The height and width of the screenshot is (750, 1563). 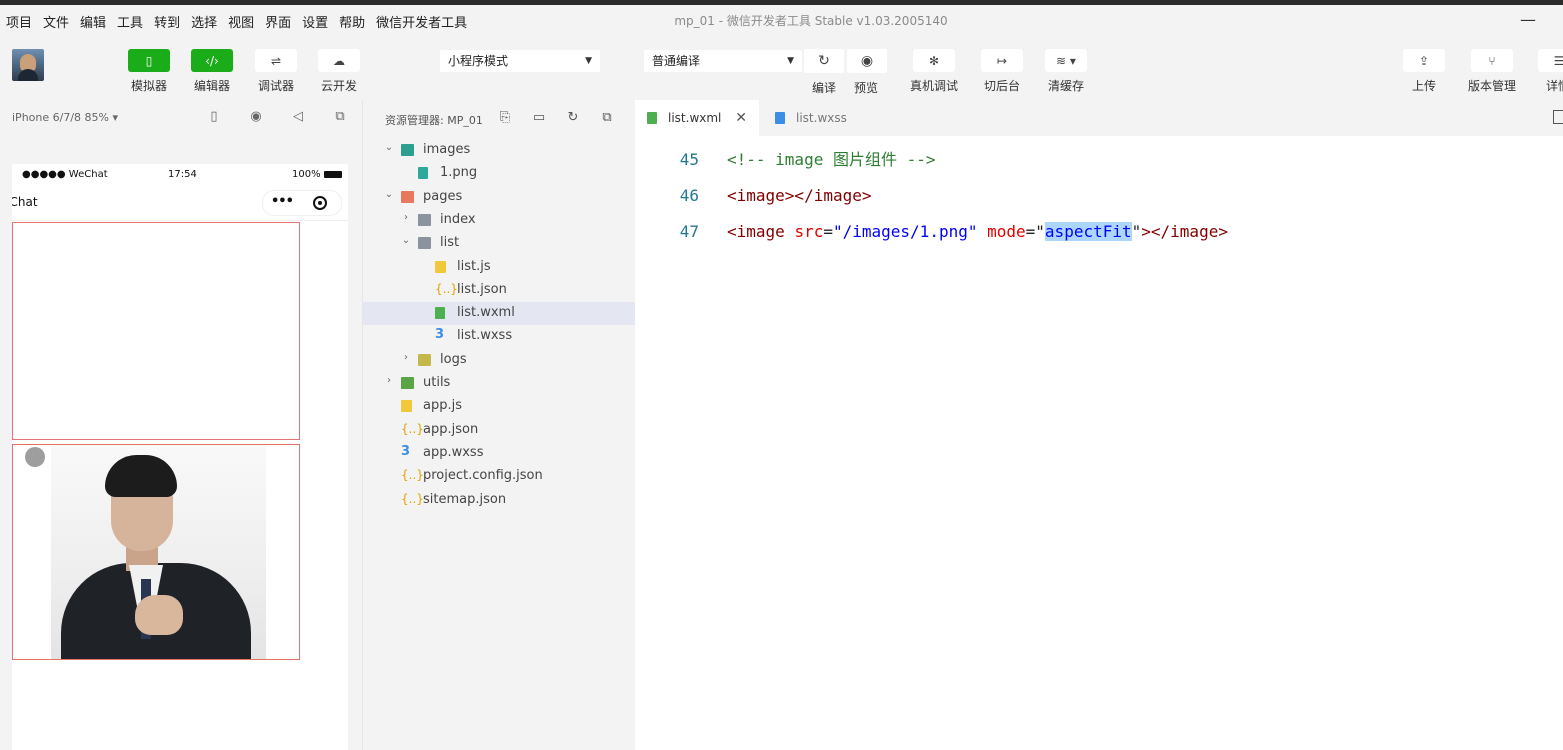 What do you see at coordinates (167, 21) in the screenshot?
I see `menu-item: 转到` at bounding box center [167, 21].